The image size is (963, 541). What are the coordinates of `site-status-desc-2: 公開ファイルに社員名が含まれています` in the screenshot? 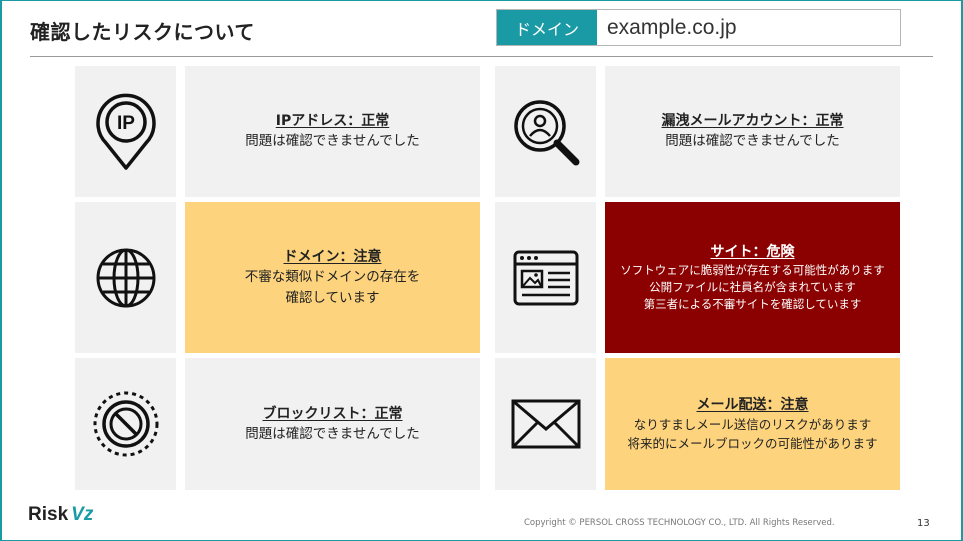 It's located at (752, 287).